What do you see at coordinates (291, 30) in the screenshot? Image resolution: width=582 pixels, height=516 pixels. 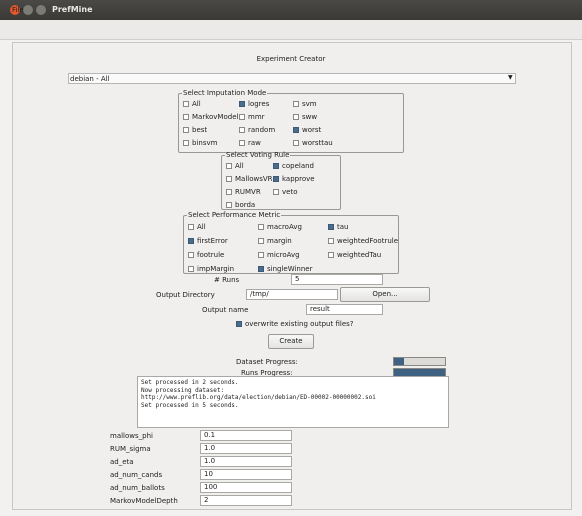 I see `menu-bar` at bounding box center [291, 30].